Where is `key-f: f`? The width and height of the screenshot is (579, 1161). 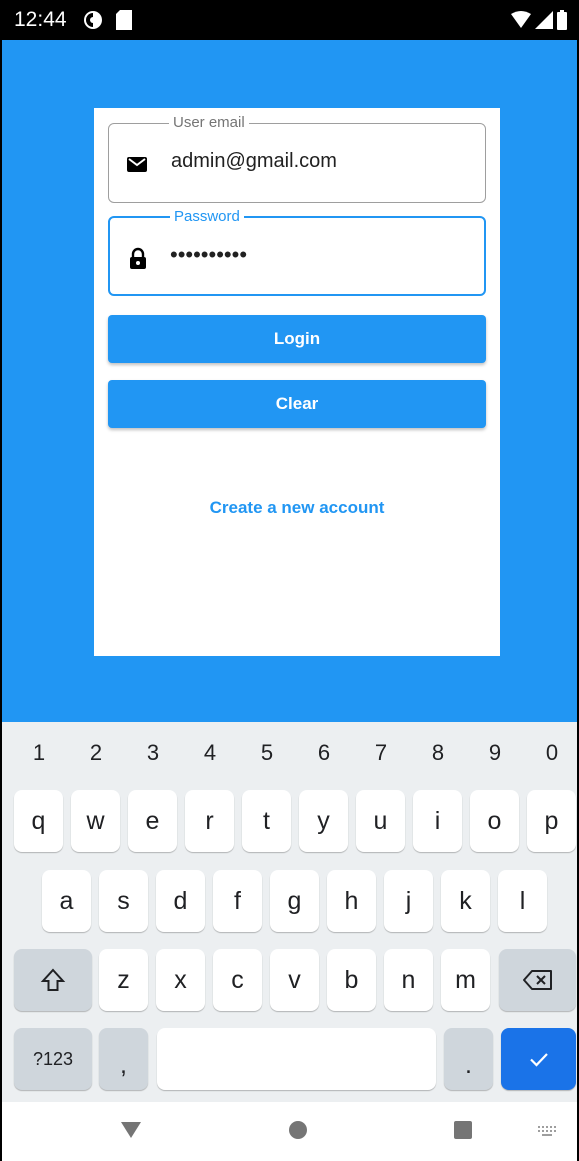 key-f: f is located at coordinates (237, 901).